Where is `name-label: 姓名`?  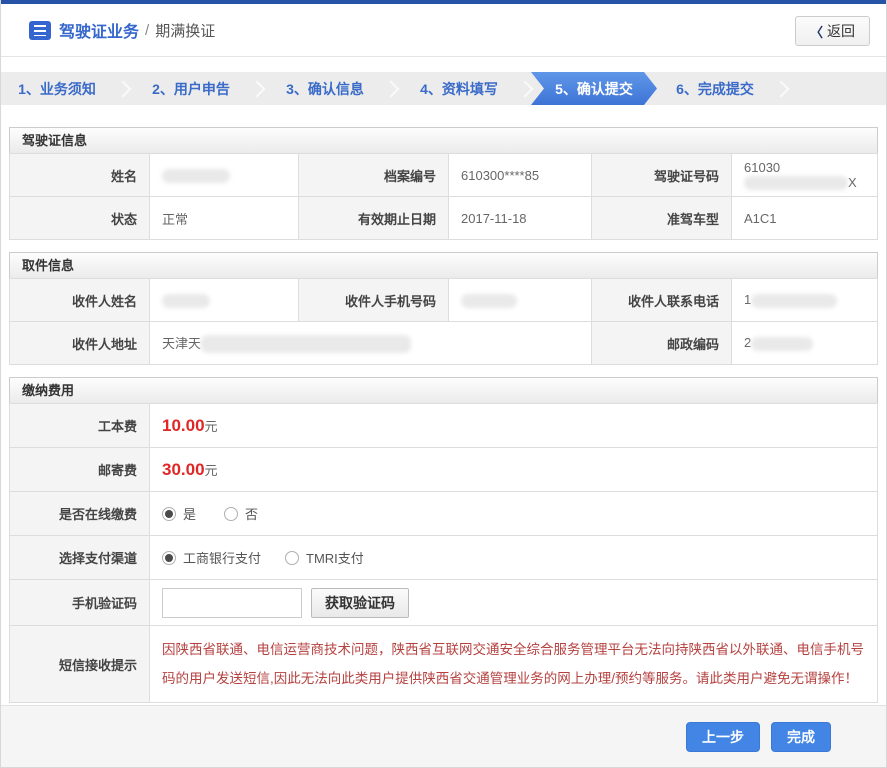 name-label: 姓名 is located at coordinates (79, 175).